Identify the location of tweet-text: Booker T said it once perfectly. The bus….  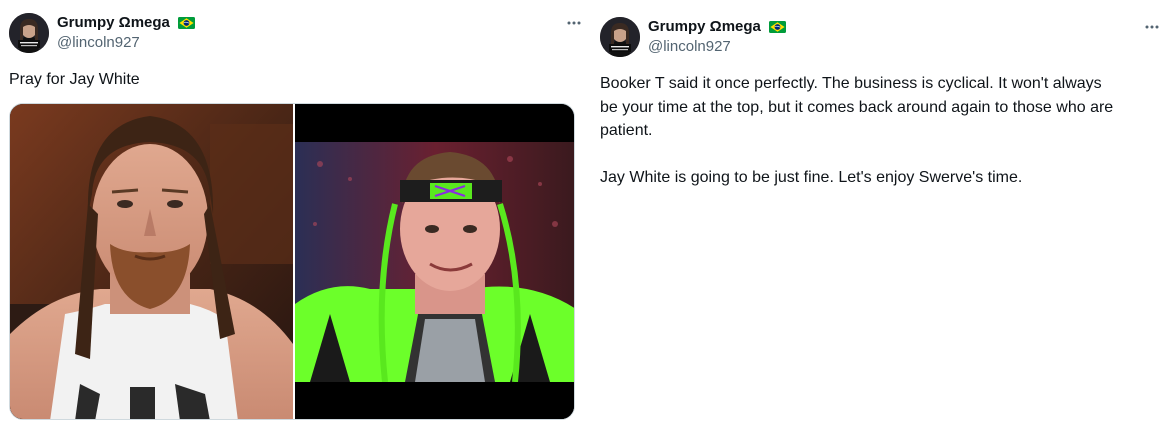
(857, 130).